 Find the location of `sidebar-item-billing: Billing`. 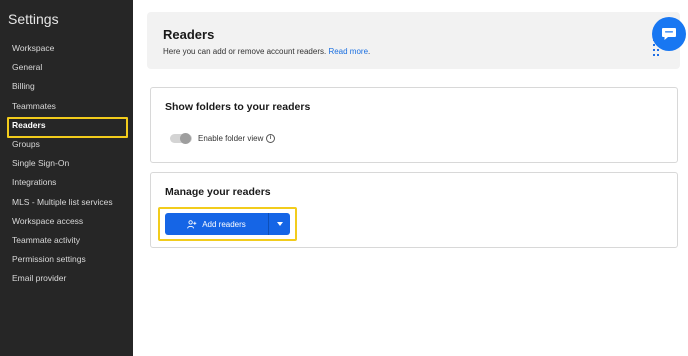

sidebar-item-billing: Billing is located at coordinates (66, 86).